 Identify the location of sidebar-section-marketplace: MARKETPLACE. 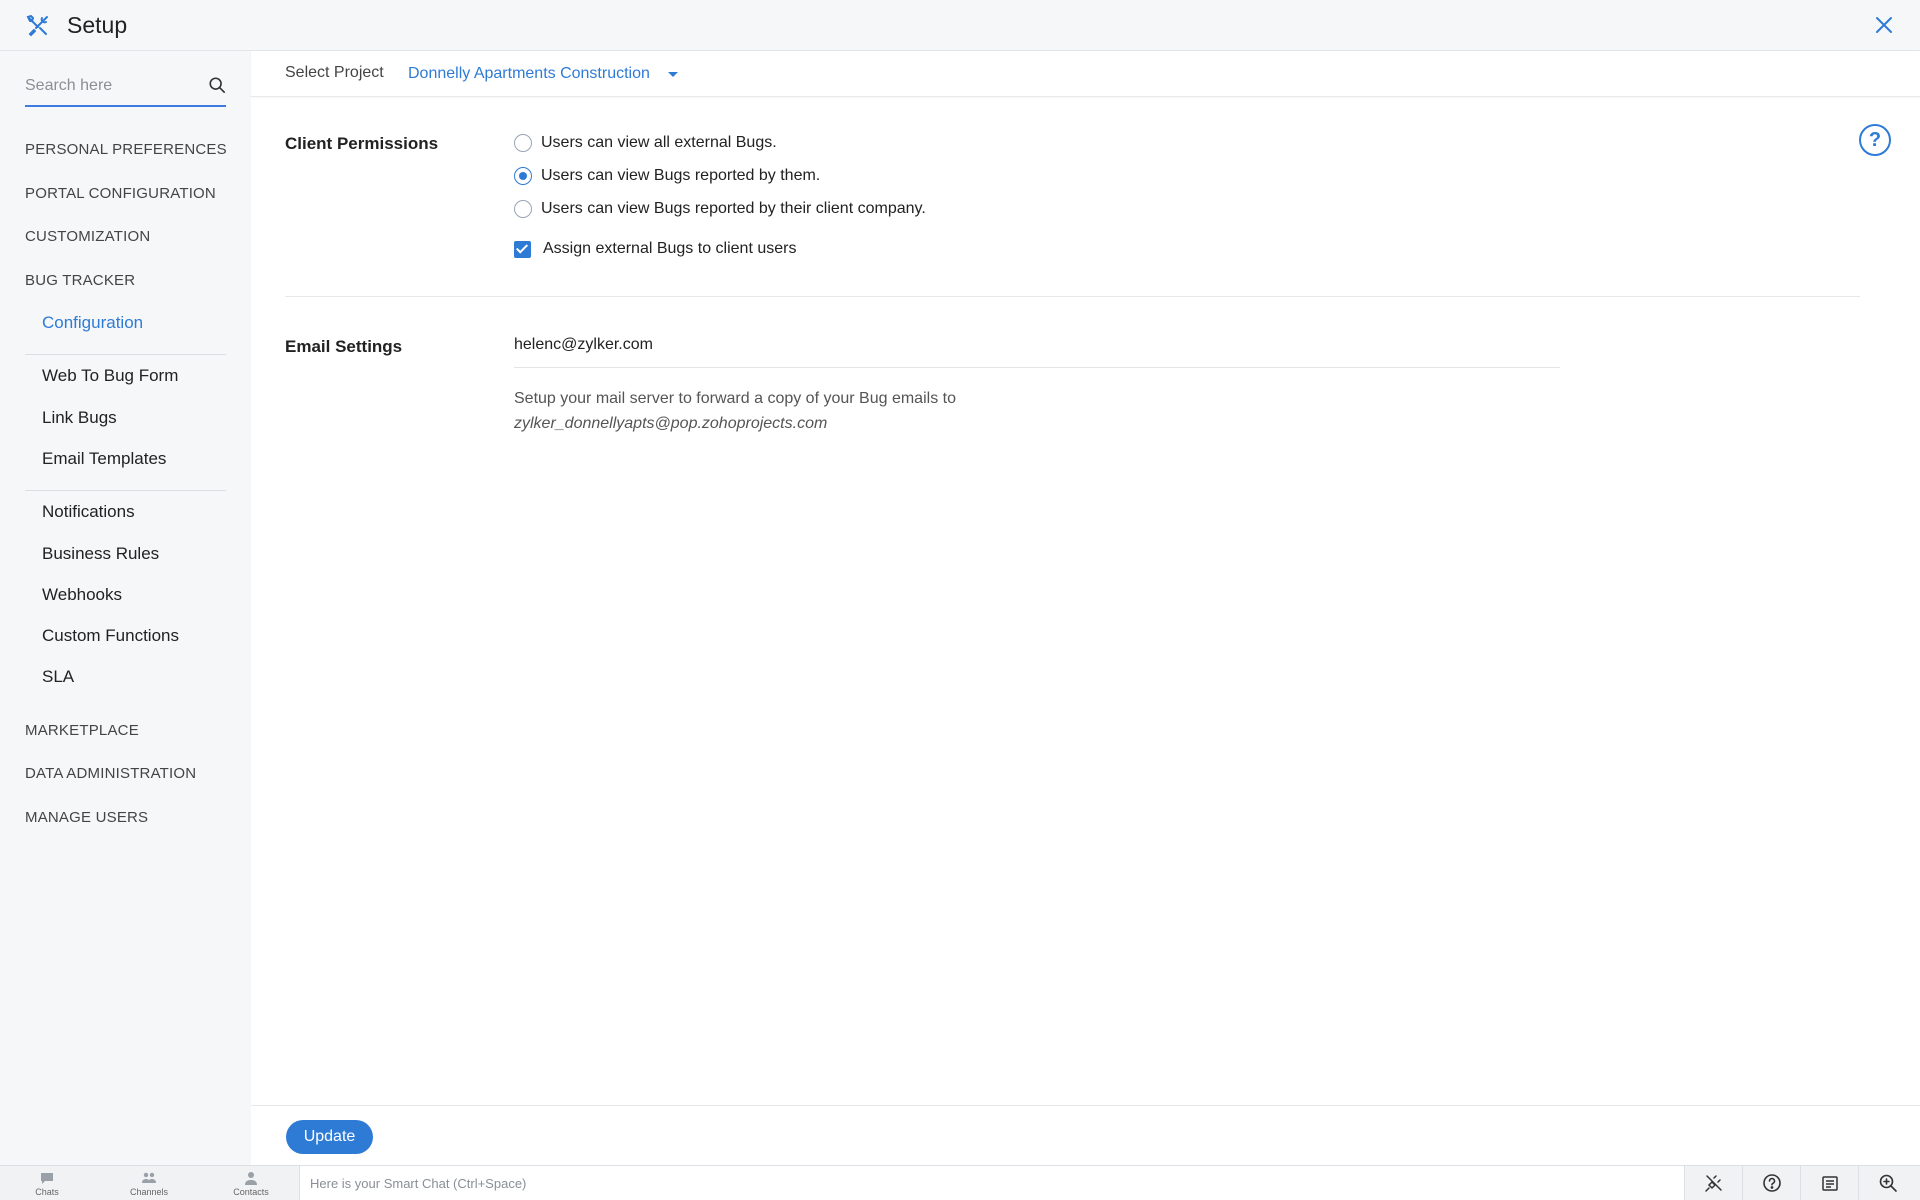
(82, 730).